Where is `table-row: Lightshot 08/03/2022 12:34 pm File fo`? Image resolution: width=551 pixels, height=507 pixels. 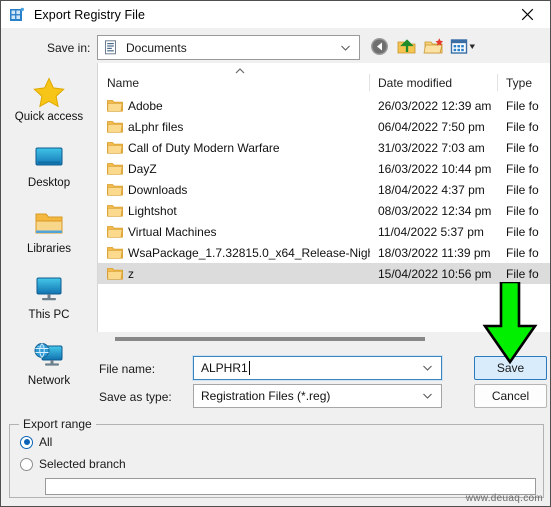
table-row: Lightshot 08/03/2022 12:34 pm File fo is located at coordinates (324, 210).